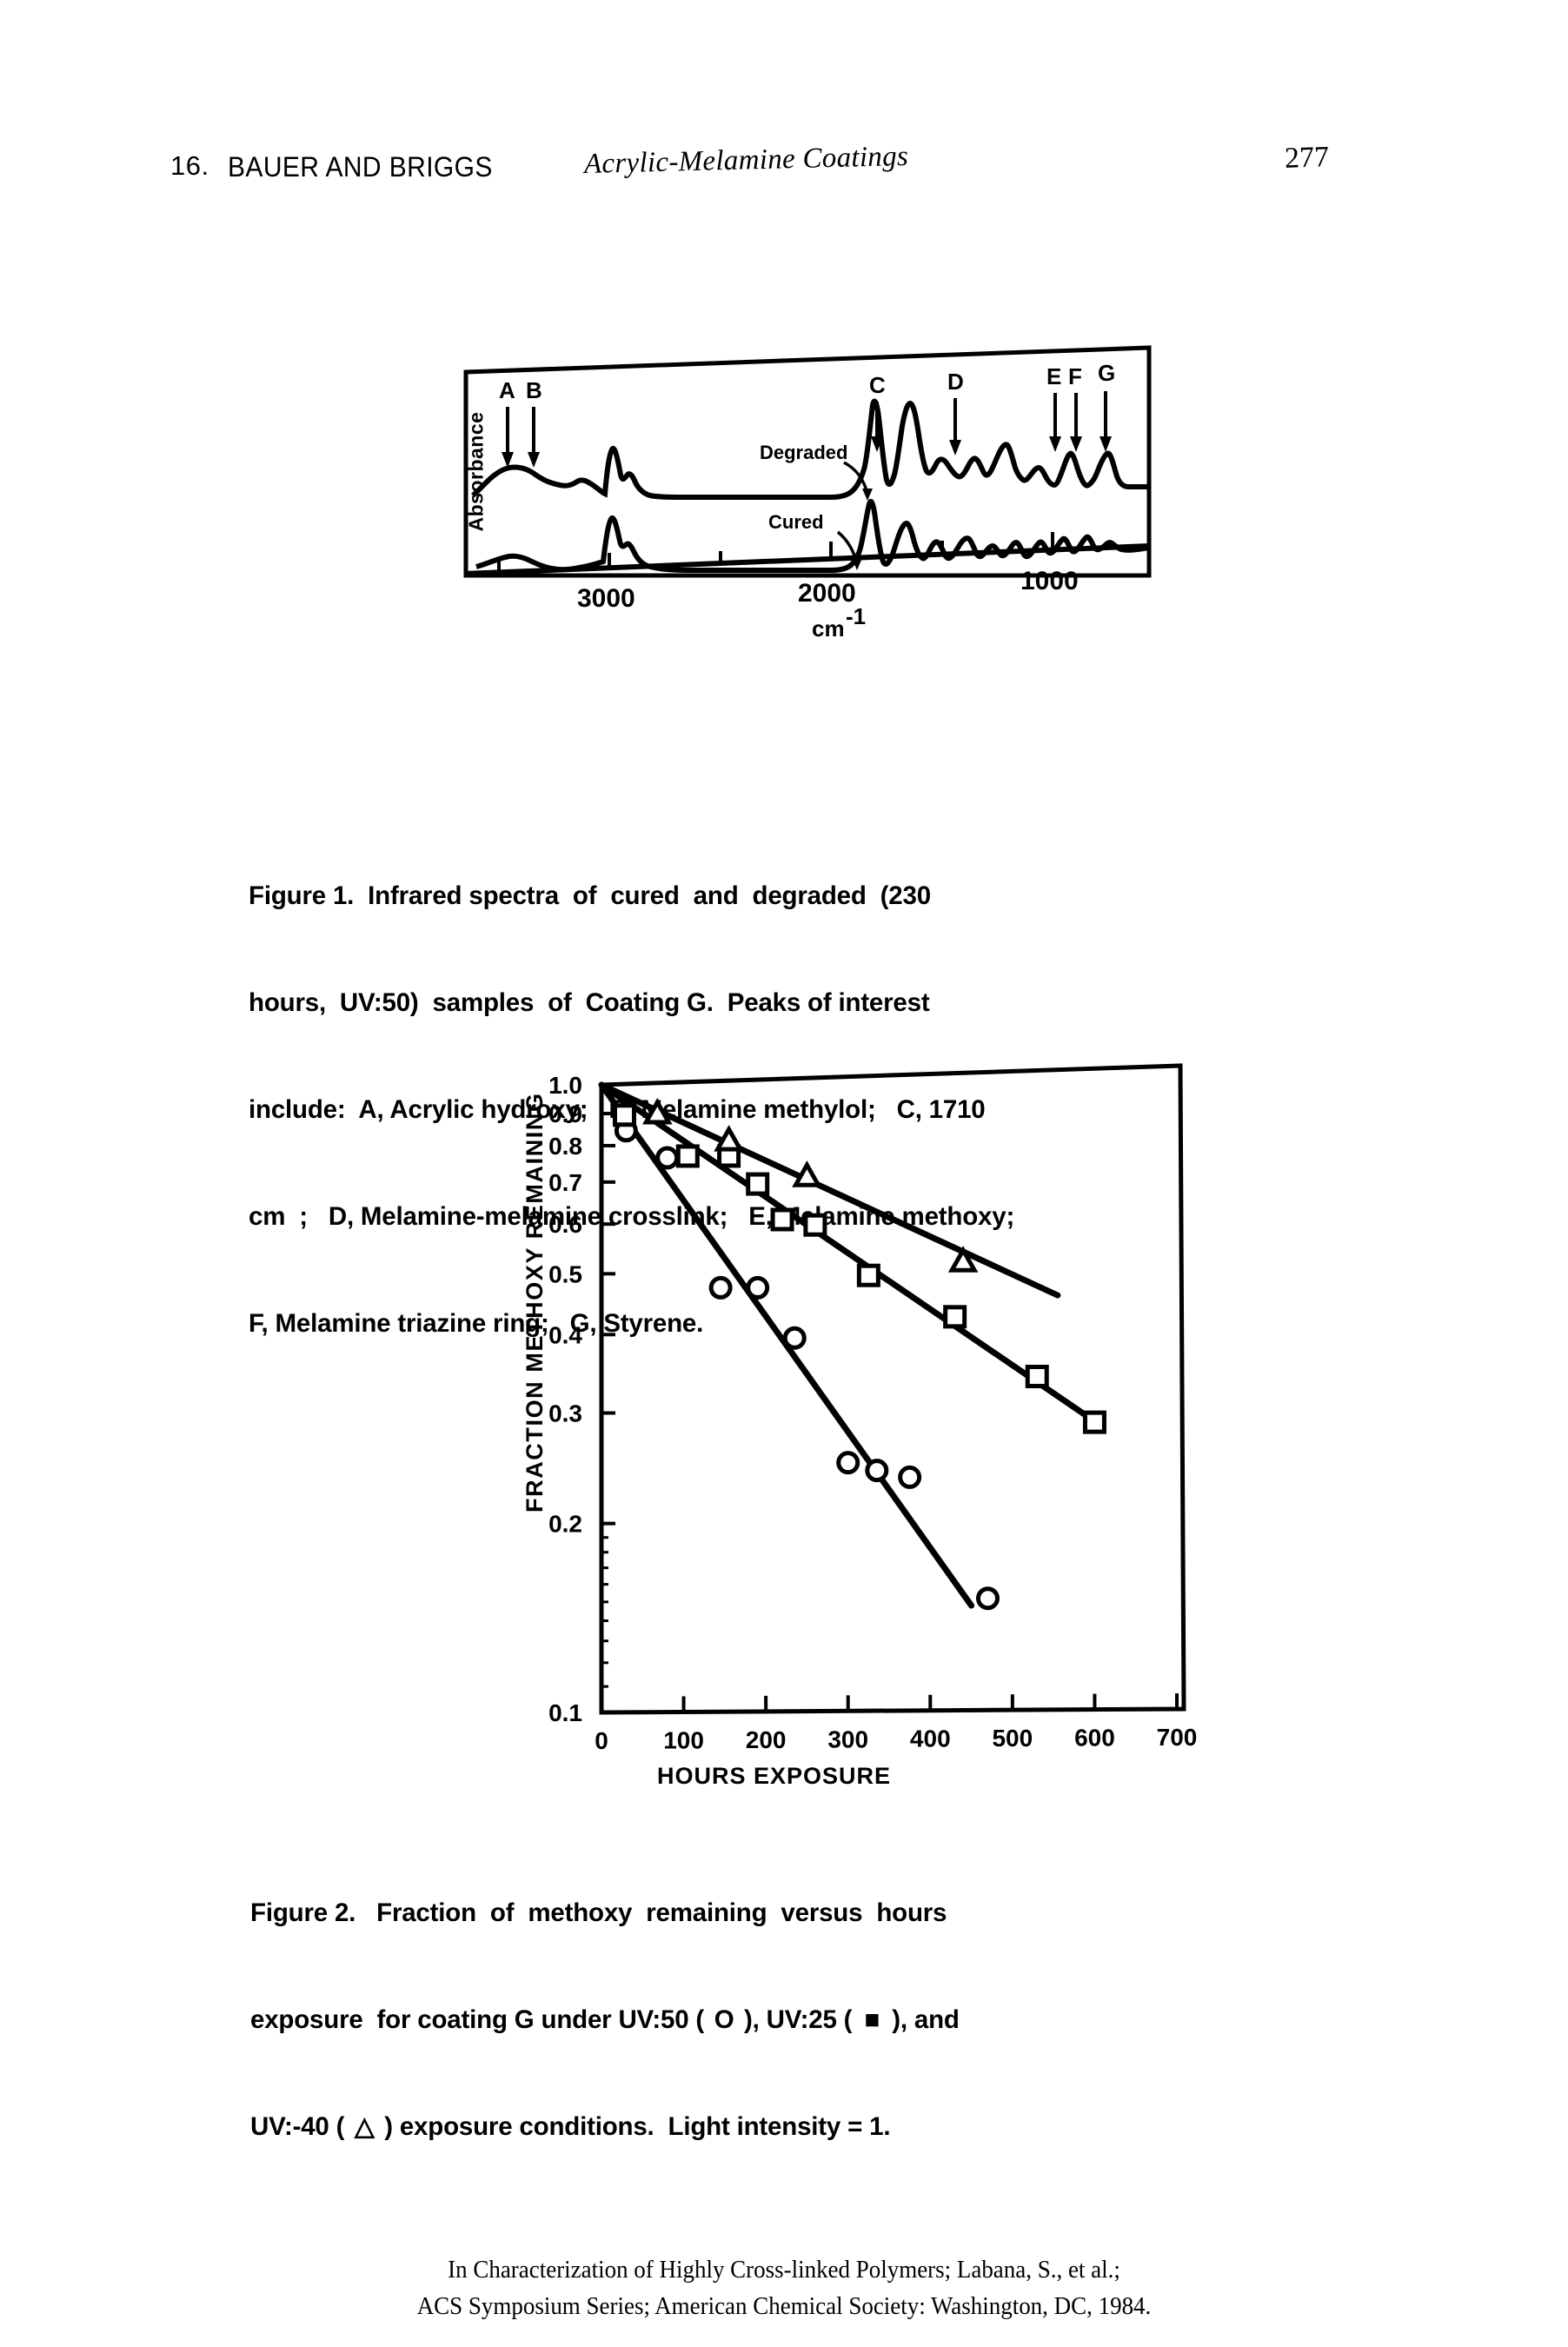 This screenshot has width=1568, height=2347. I want to click on figure2-y-tick-label: 0.1, so click(565, 1712).